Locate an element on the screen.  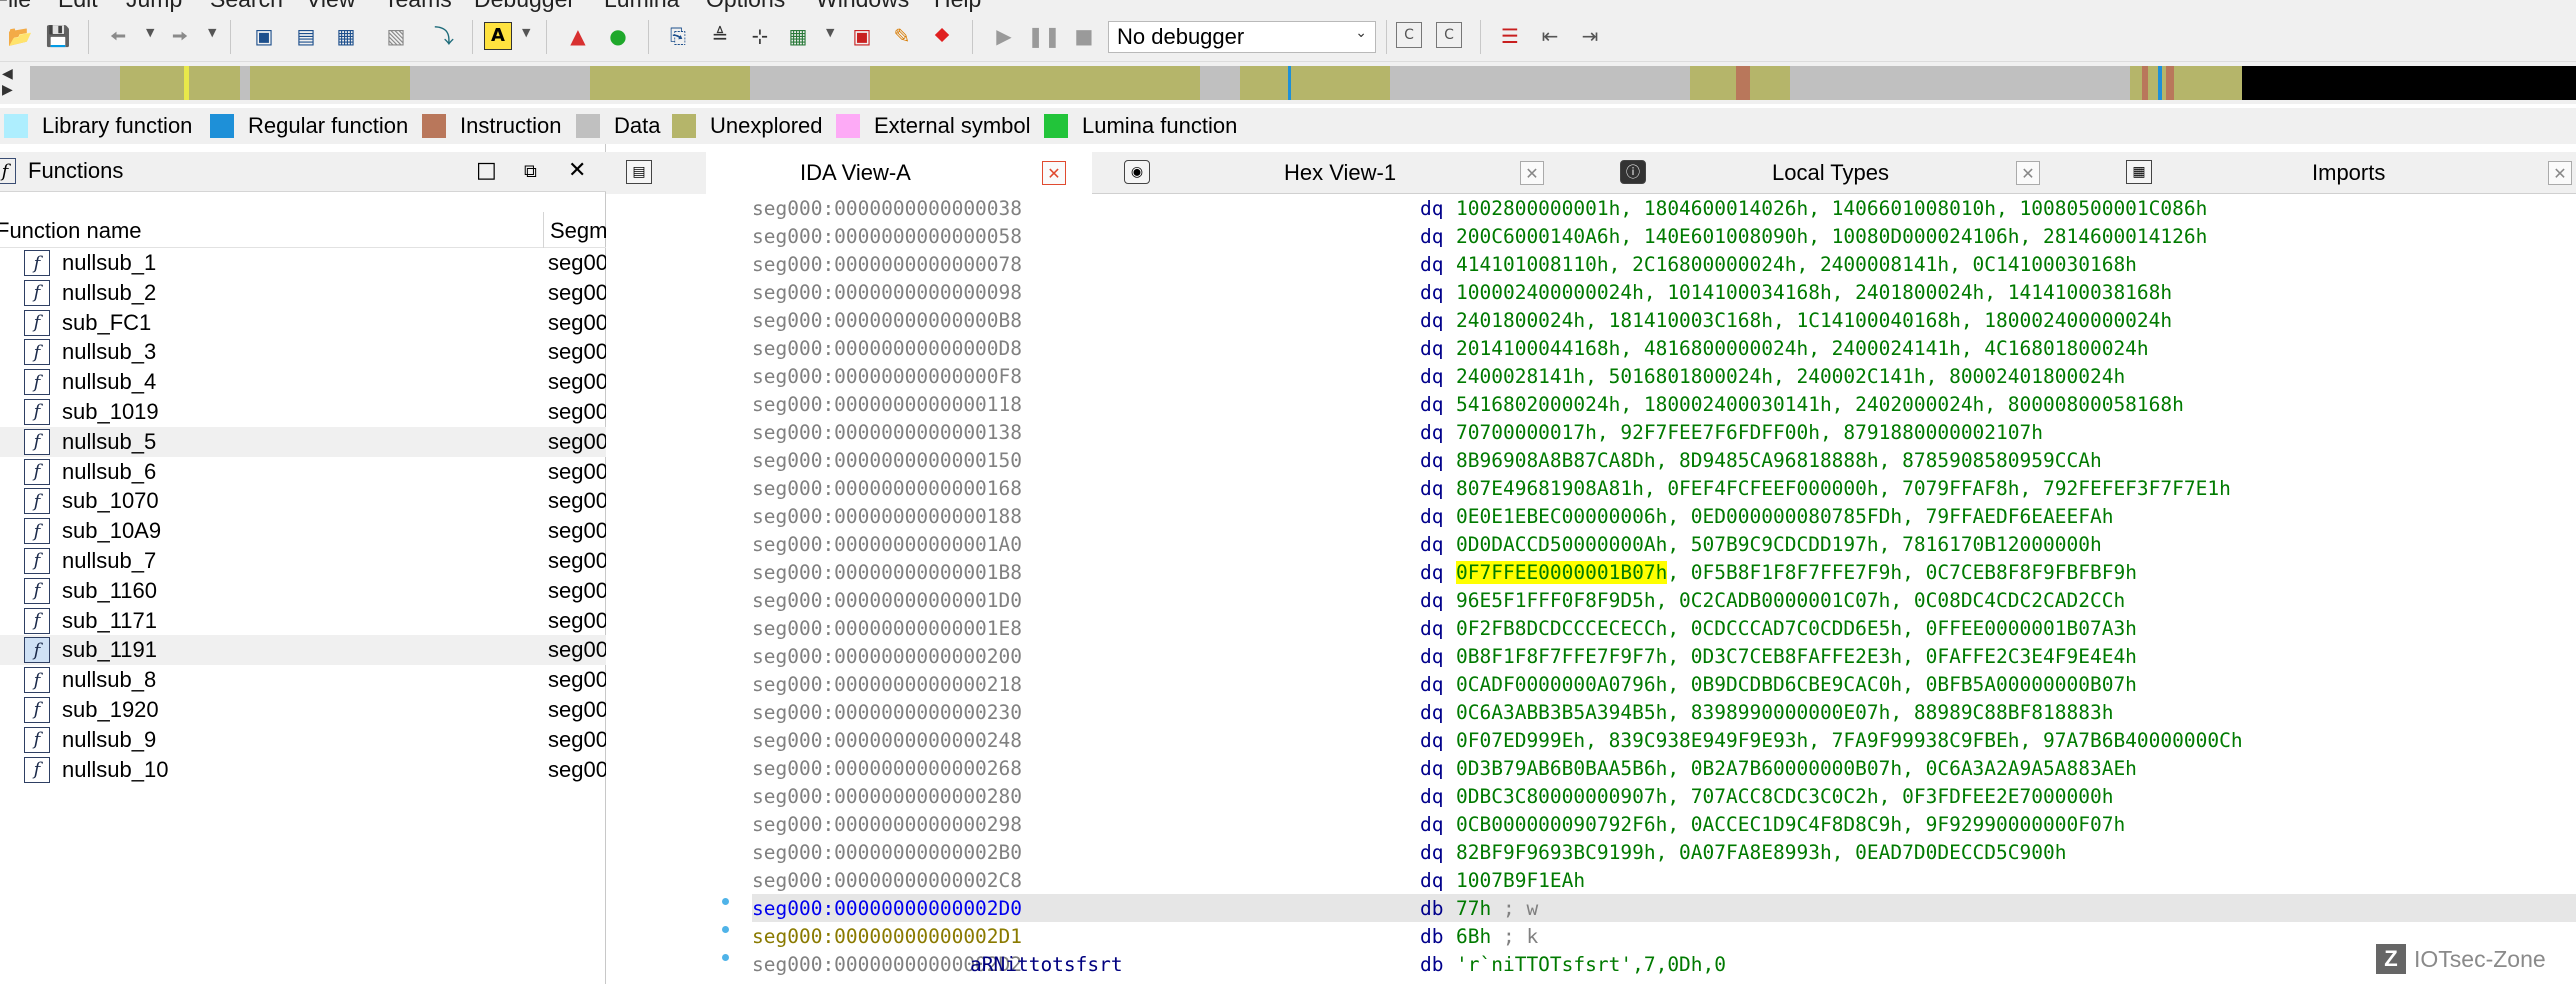
outdent-icon: ⇤ is located at coordinates (1550, 36).